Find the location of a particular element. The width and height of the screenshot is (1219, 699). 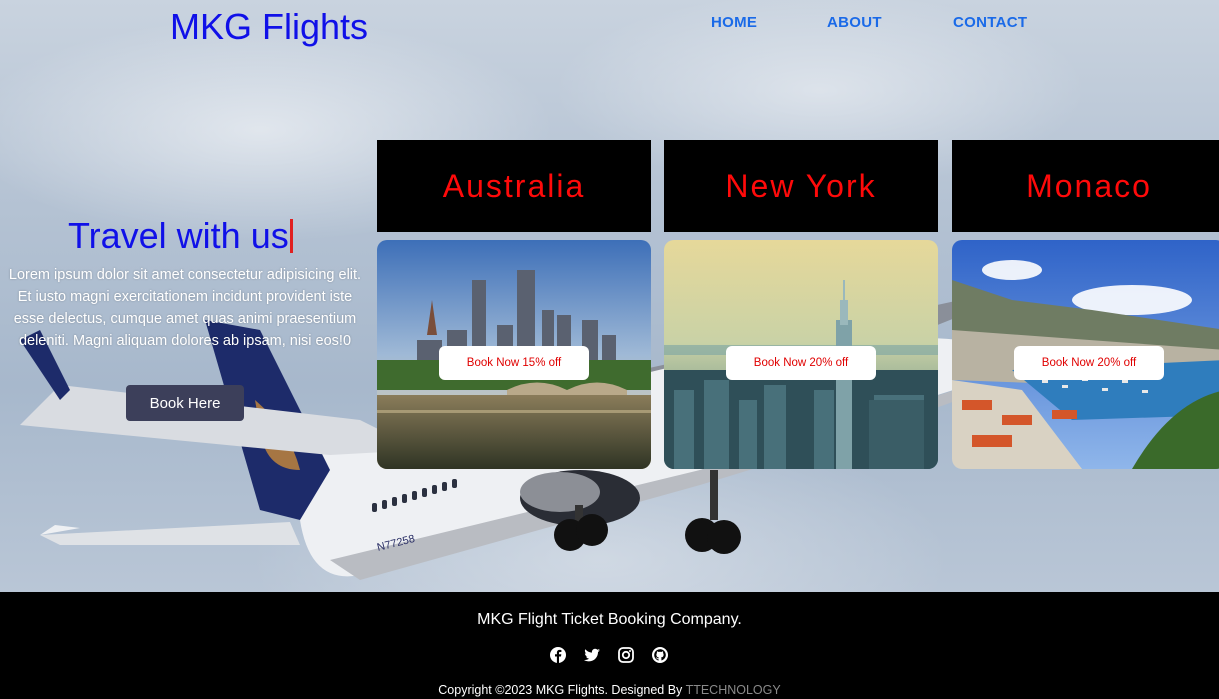

nav-home: HOME is located at coordinates (734, 22).